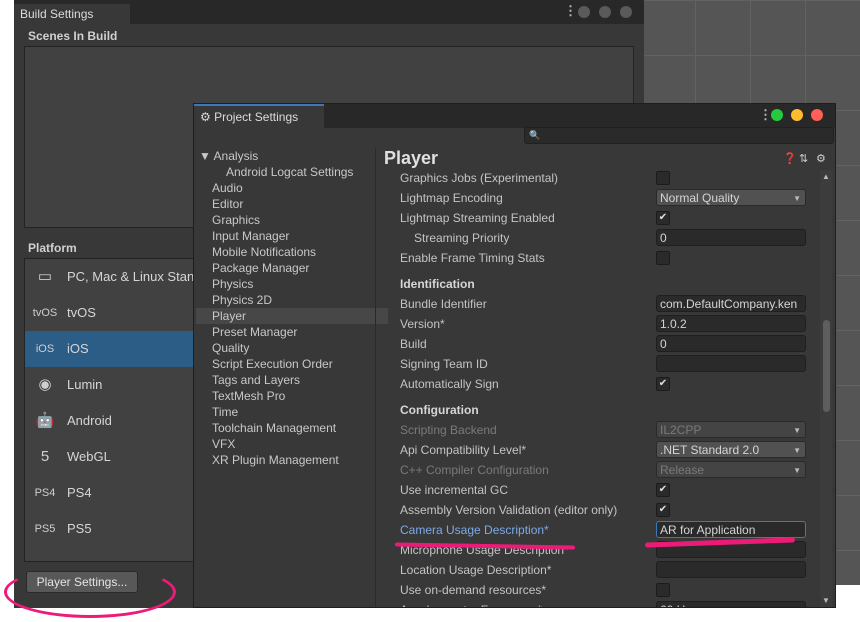  I want to click on help-icon: ❓, so click(790, 158).